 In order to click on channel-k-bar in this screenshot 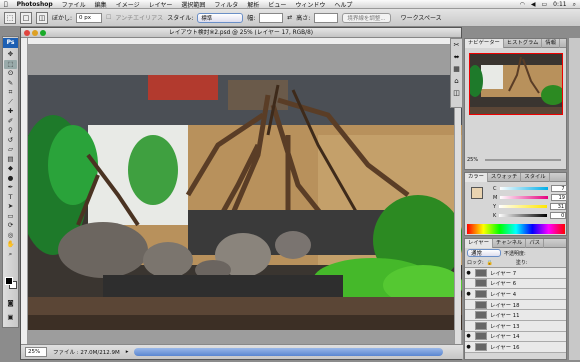, I will do `click(523, 215)`.